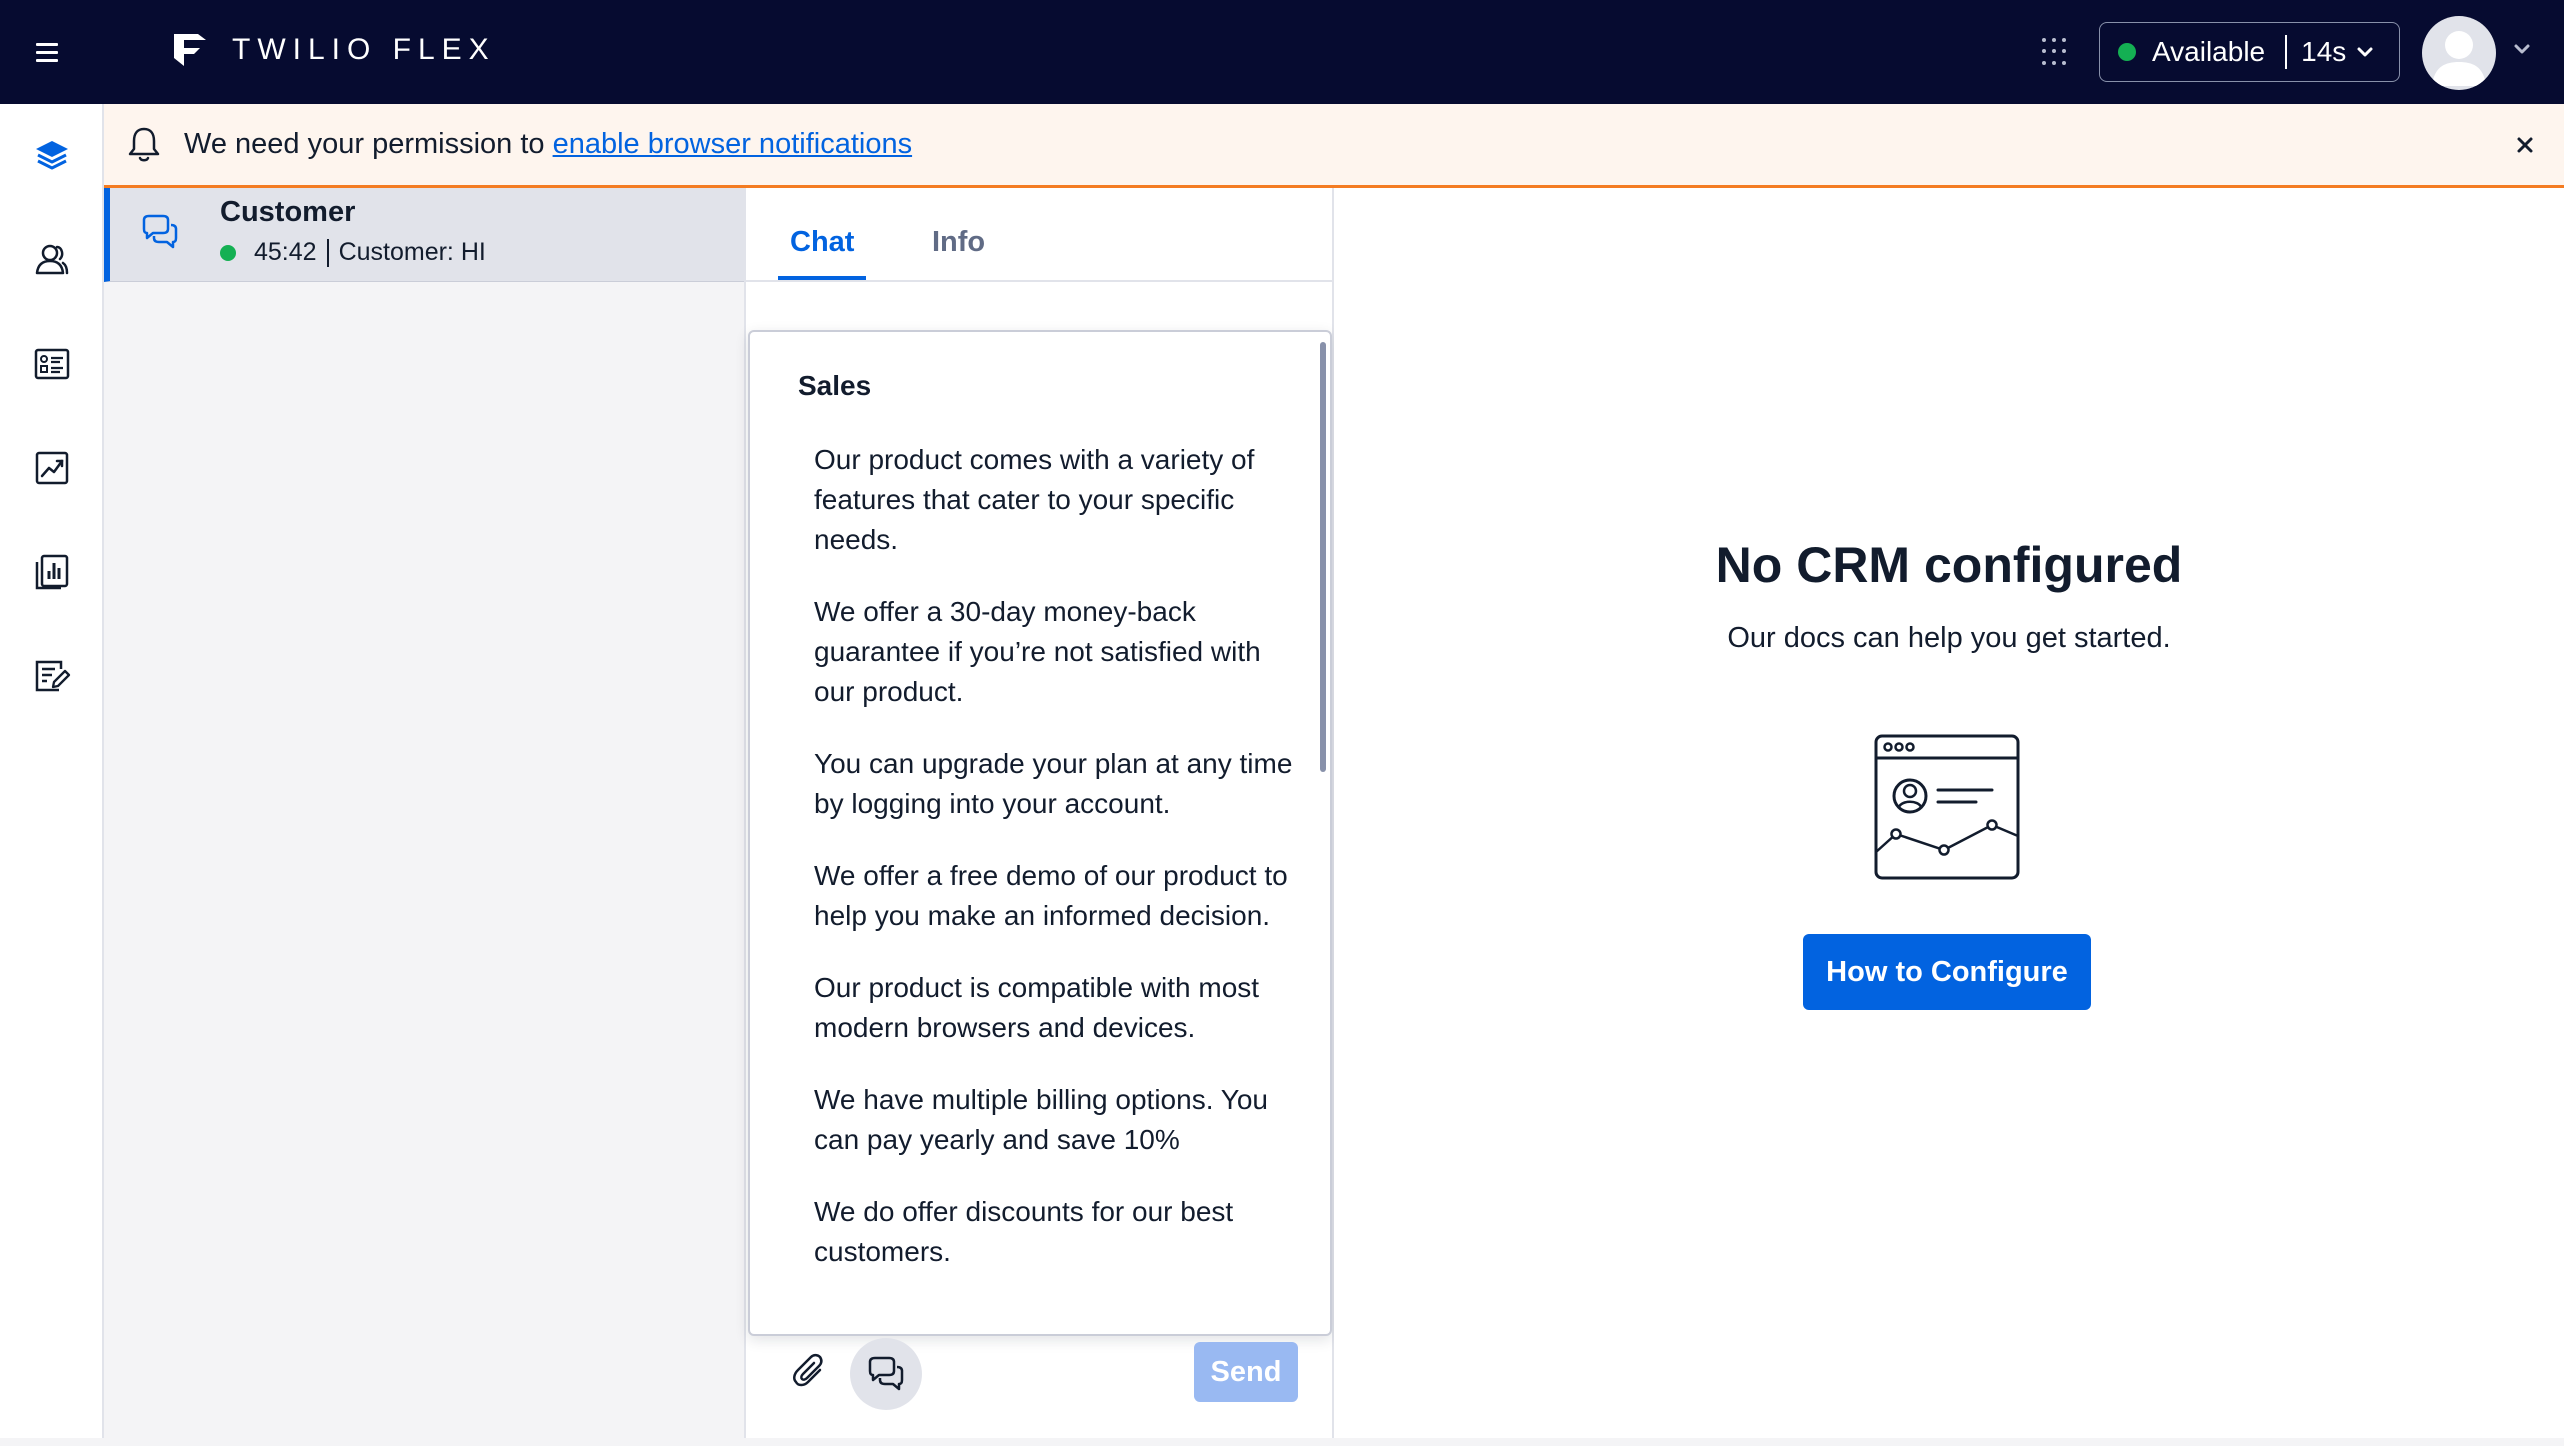 The width and height of the screenshot is (2564, 1446). I want to click on nav-teams, so click(52, 260).